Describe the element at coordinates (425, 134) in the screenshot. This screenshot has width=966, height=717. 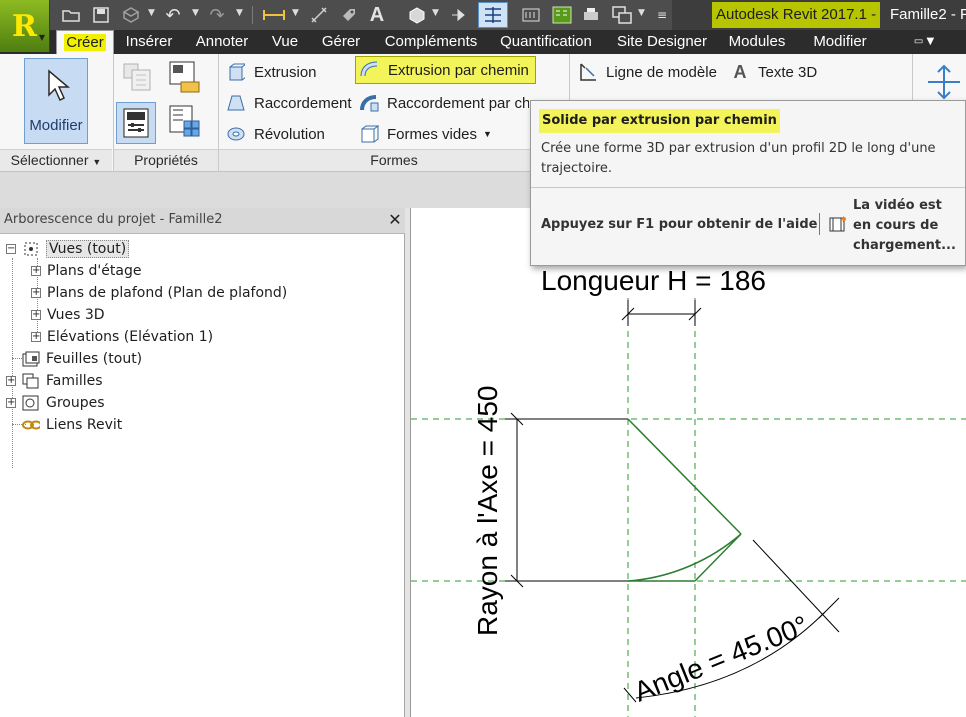
I see `void-forms-button: Formes vides ▼` at that location.